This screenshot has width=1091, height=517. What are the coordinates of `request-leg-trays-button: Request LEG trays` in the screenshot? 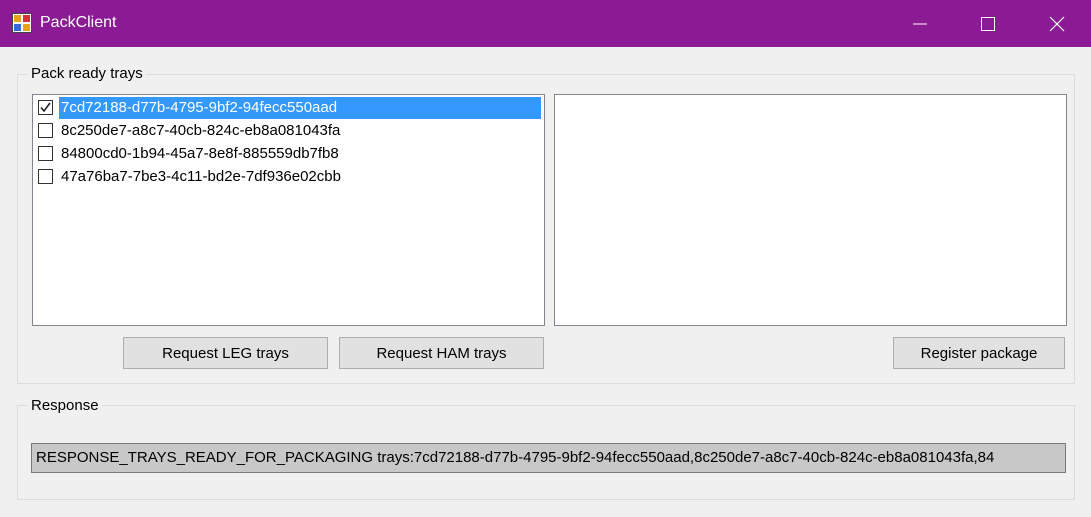 It's located at (225, 353).